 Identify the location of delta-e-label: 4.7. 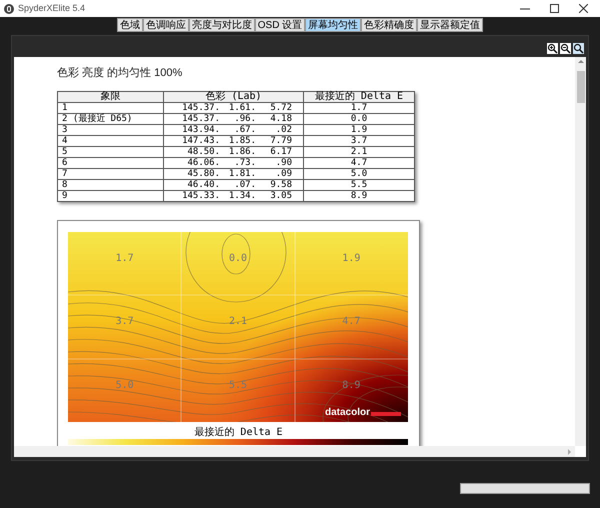
(351, 322).